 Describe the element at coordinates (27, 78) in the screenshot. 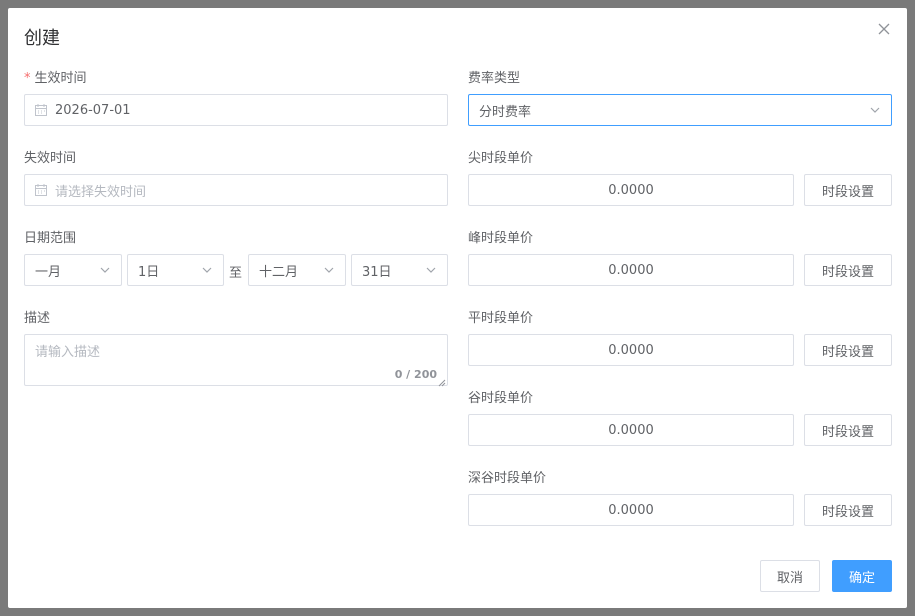

I see `required-asterisk: *` at that location.